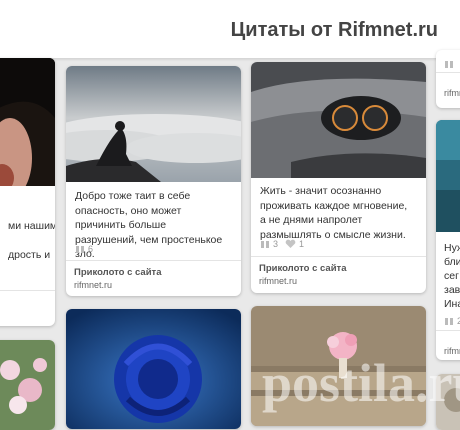 Image resolution: width=460 pixels, height=430 pixels. Describe the element at coordinates (452, 290) in the screenshot. I see `pin-description-line: зав` at that location.